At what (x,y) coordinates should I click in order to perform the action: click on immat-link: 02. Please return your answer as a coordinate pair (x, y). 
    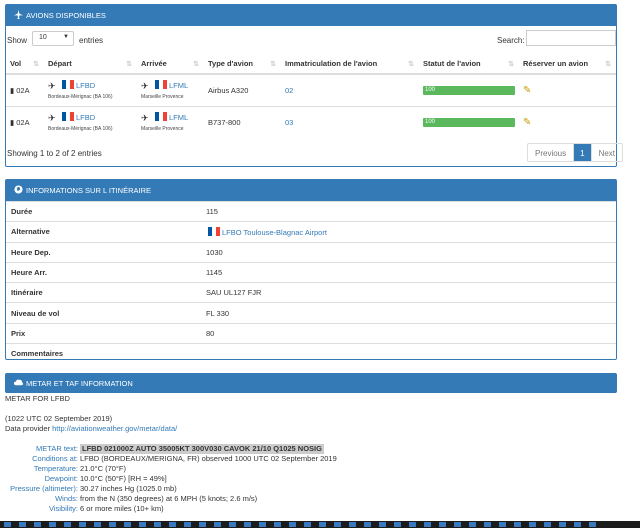
    Looking at the image, I should click on (350, 89).